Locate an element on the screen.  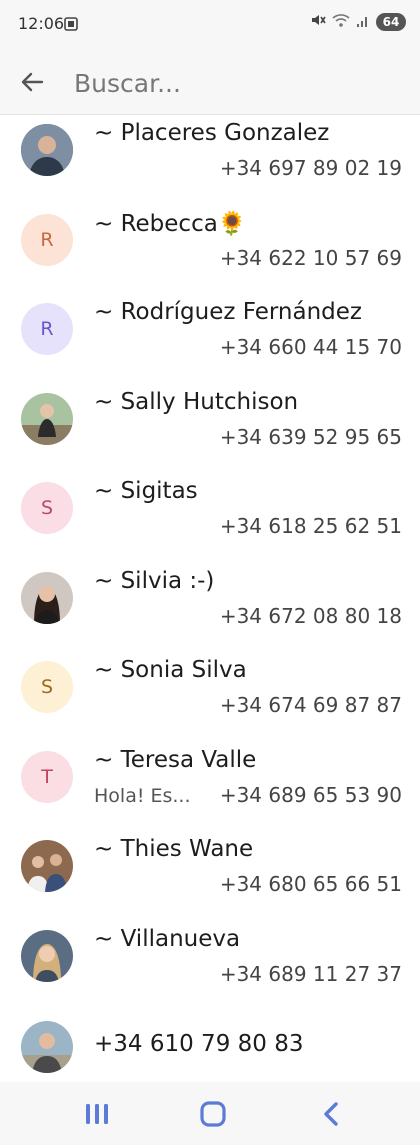
contact-phone: +34 697 89 02 19 is located at coordinates (310, 168).